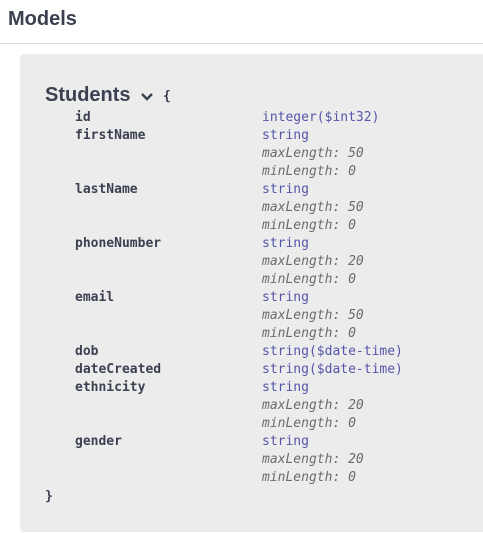 Image resolution: width=483 pixels, height=533 pixels. What do you see at coordinates (83, 117) in the screenshot?
I see `property-name: id` at bounding box center [83, 117].